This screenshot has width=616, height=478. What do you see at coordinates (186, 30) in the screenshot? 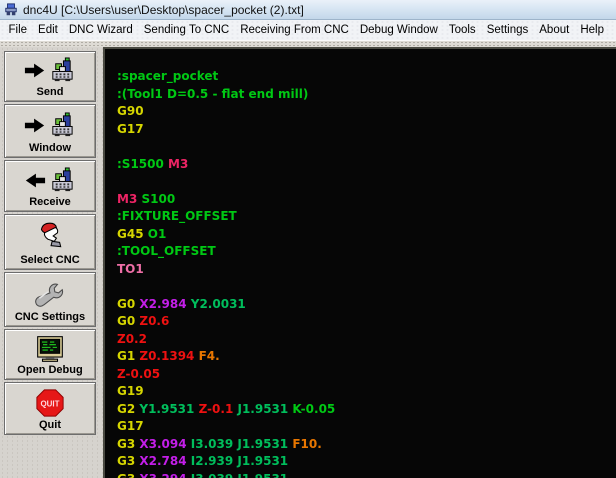
I see `menu-item-sending-to-cnc: Sending To CNC` at bounding box center [186, 30].